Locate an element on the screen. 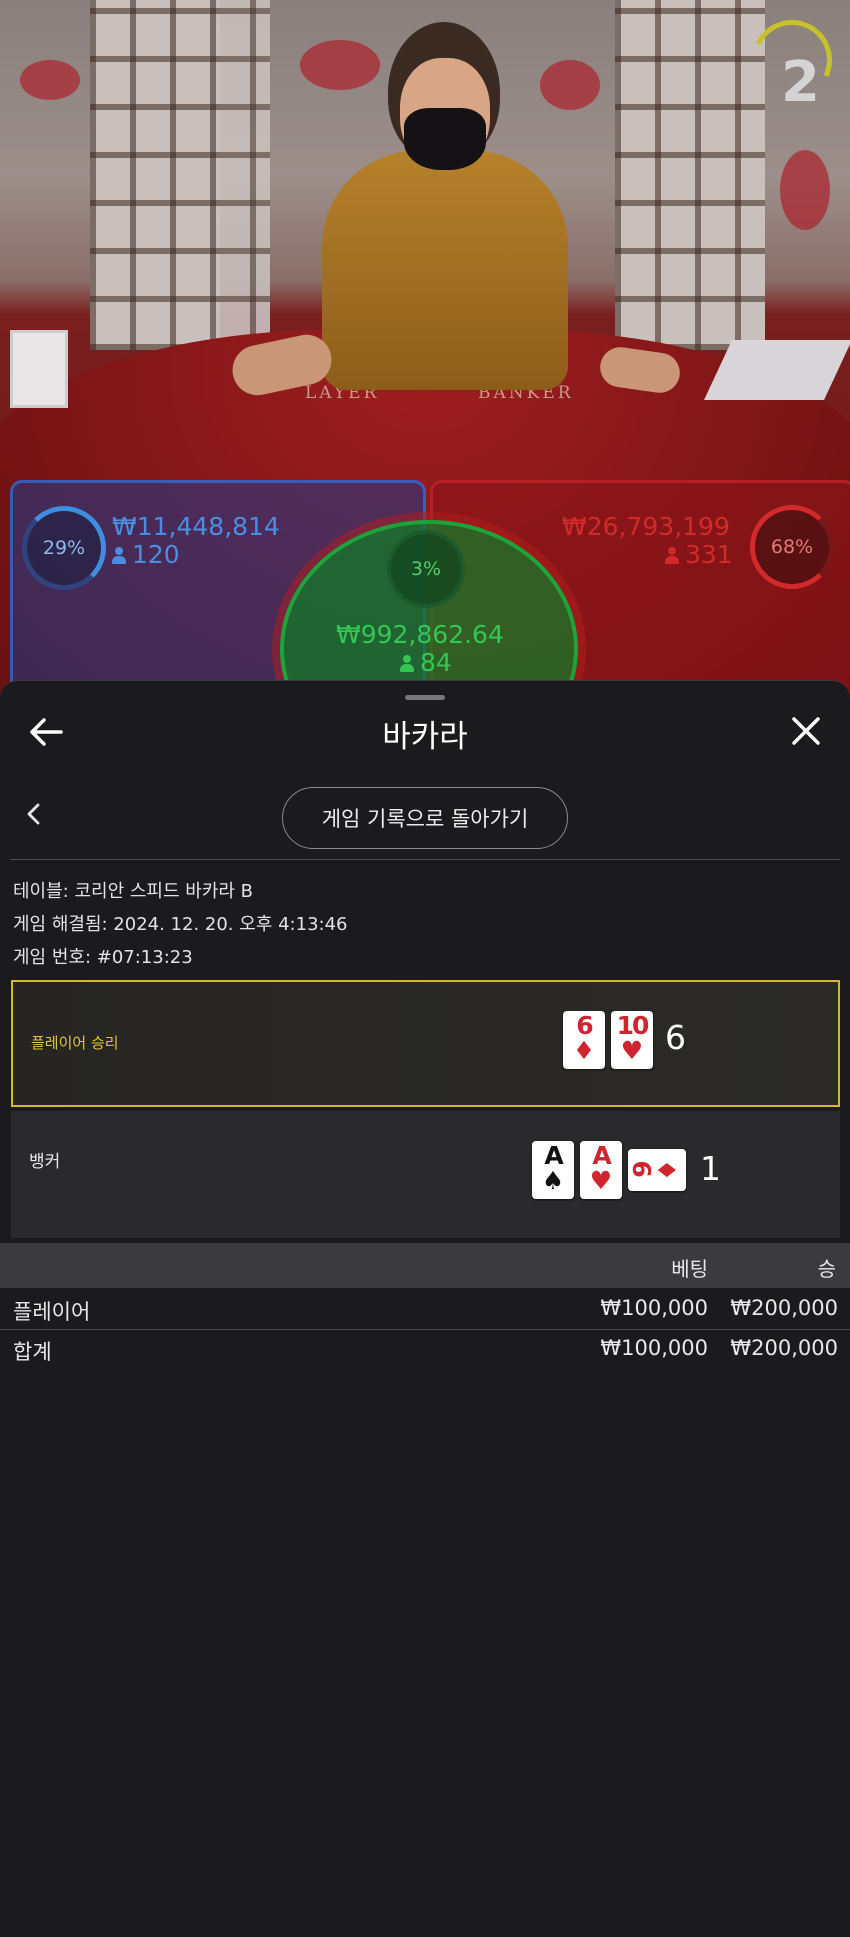 This screenshot has height=1937, width=850. back-to-history-button: 게임 기록으로 돌아가기 is located at coordinates (425, 818).